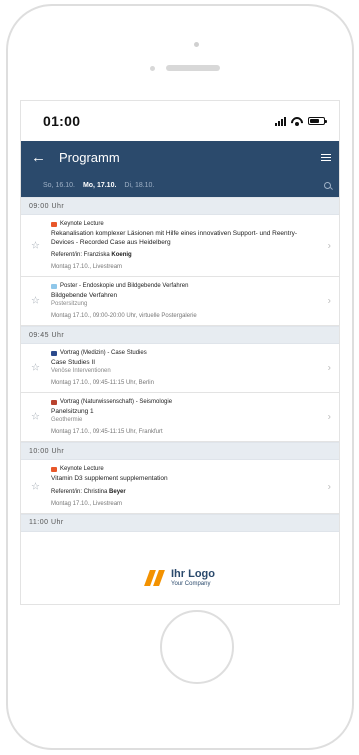 The width and height of the screenshot is (359, 755). What do you see at coordinates (183, 492) in the screenshot?
I see `speaker-line: Referent/in: Christina Beyer` at bounding box center [183, 492].